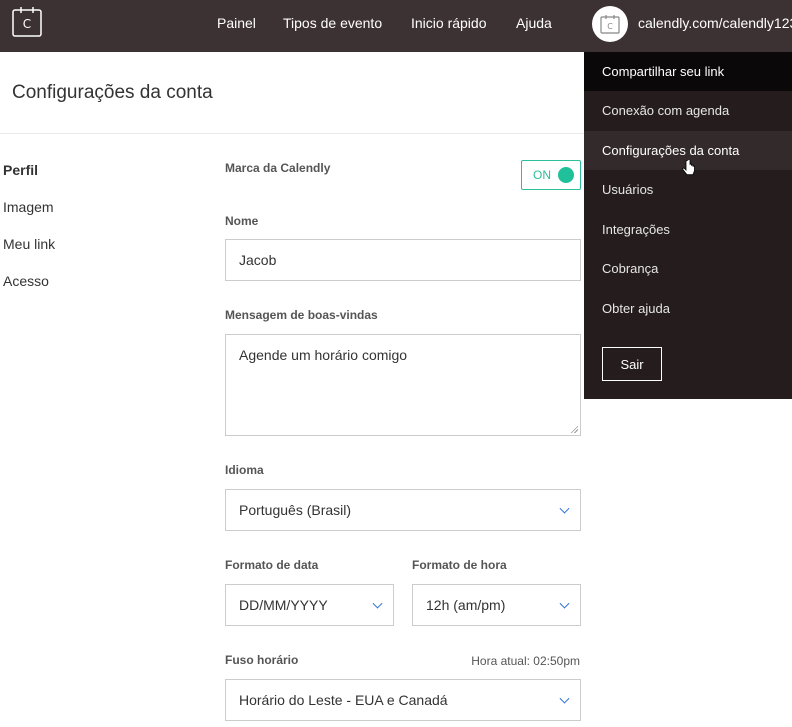  What do you see at coordinates (449, 23) in the screenshot?
I see `nav-quick-start: Inicio rápido` at bounding box center [449, 23].